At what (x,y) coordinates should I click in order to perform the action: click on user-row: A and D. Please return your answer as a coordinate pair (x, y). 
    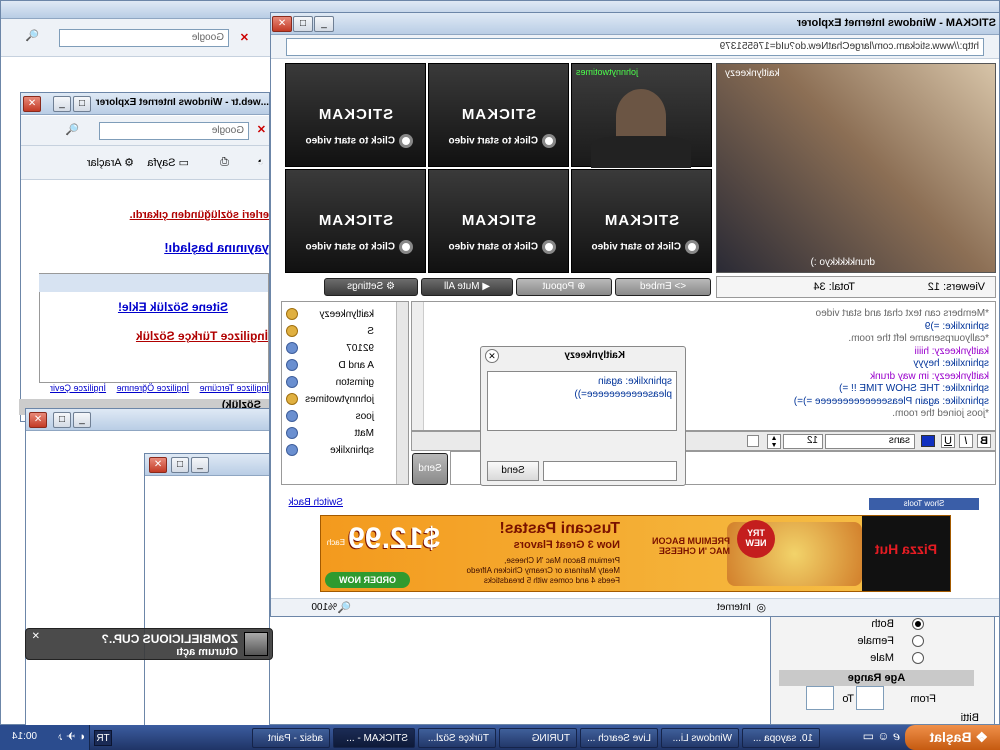
    Looking at the image, I should click on (338, 365).